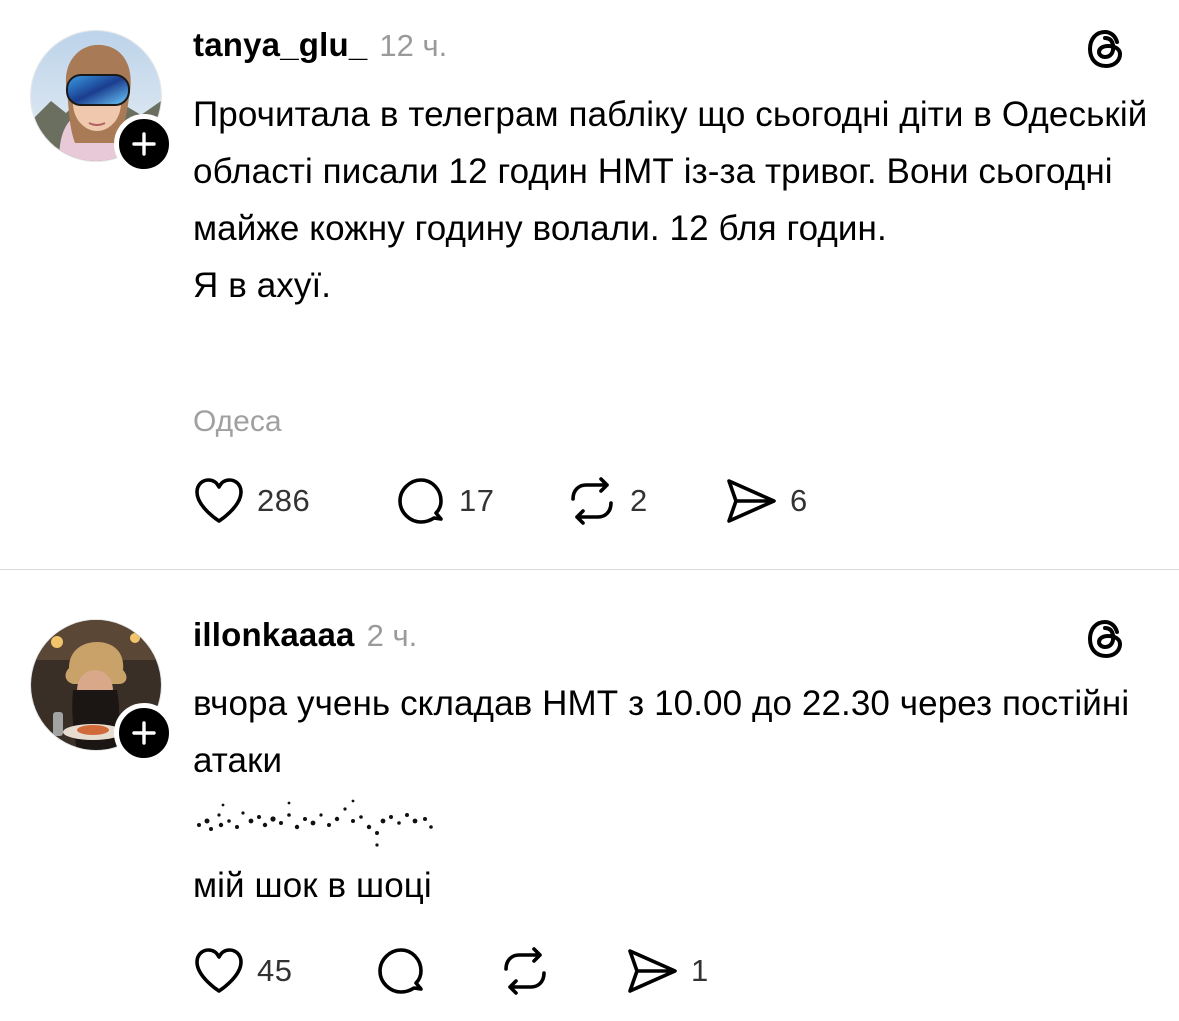 The height and width of the screenshot is (1021, 1179). What do you see at coordinates (275, 970) in the screenshot?
I see `like-count: 45` at bounding box center [275, 970].